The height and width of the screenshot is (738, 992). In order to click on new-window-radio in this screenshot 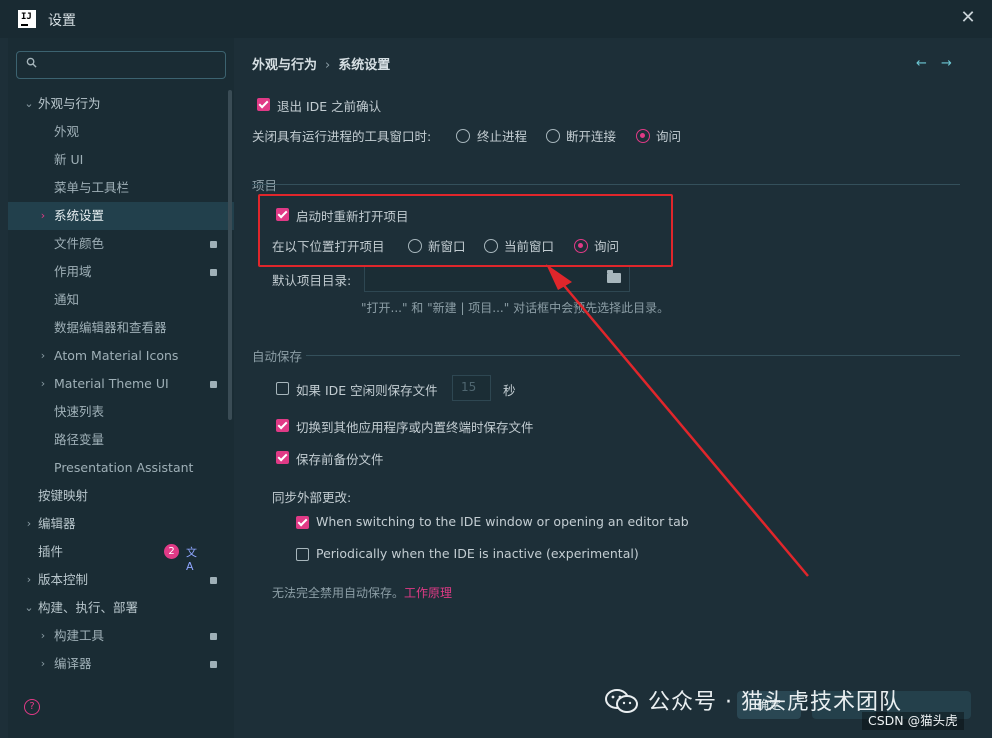, I will do `click(415, 246)`.